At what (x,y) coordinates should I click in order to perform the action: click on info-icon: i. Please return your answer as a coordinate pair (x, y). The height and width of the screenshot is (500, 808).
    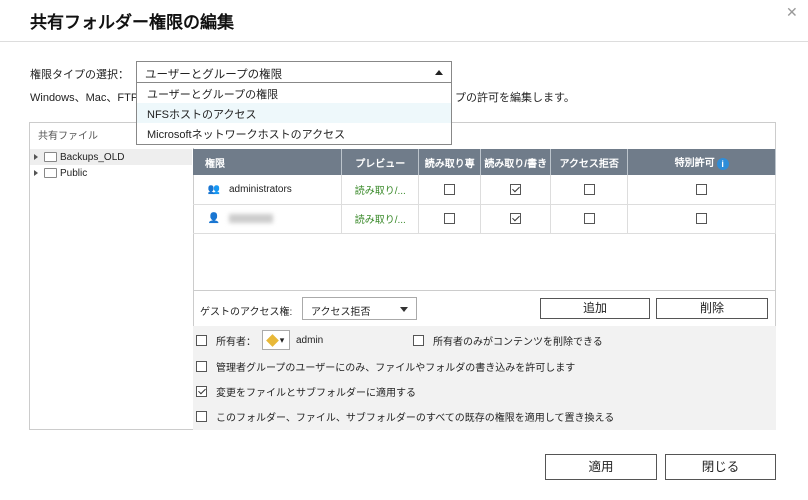
    Looking at the image, I should click on (722, 163).